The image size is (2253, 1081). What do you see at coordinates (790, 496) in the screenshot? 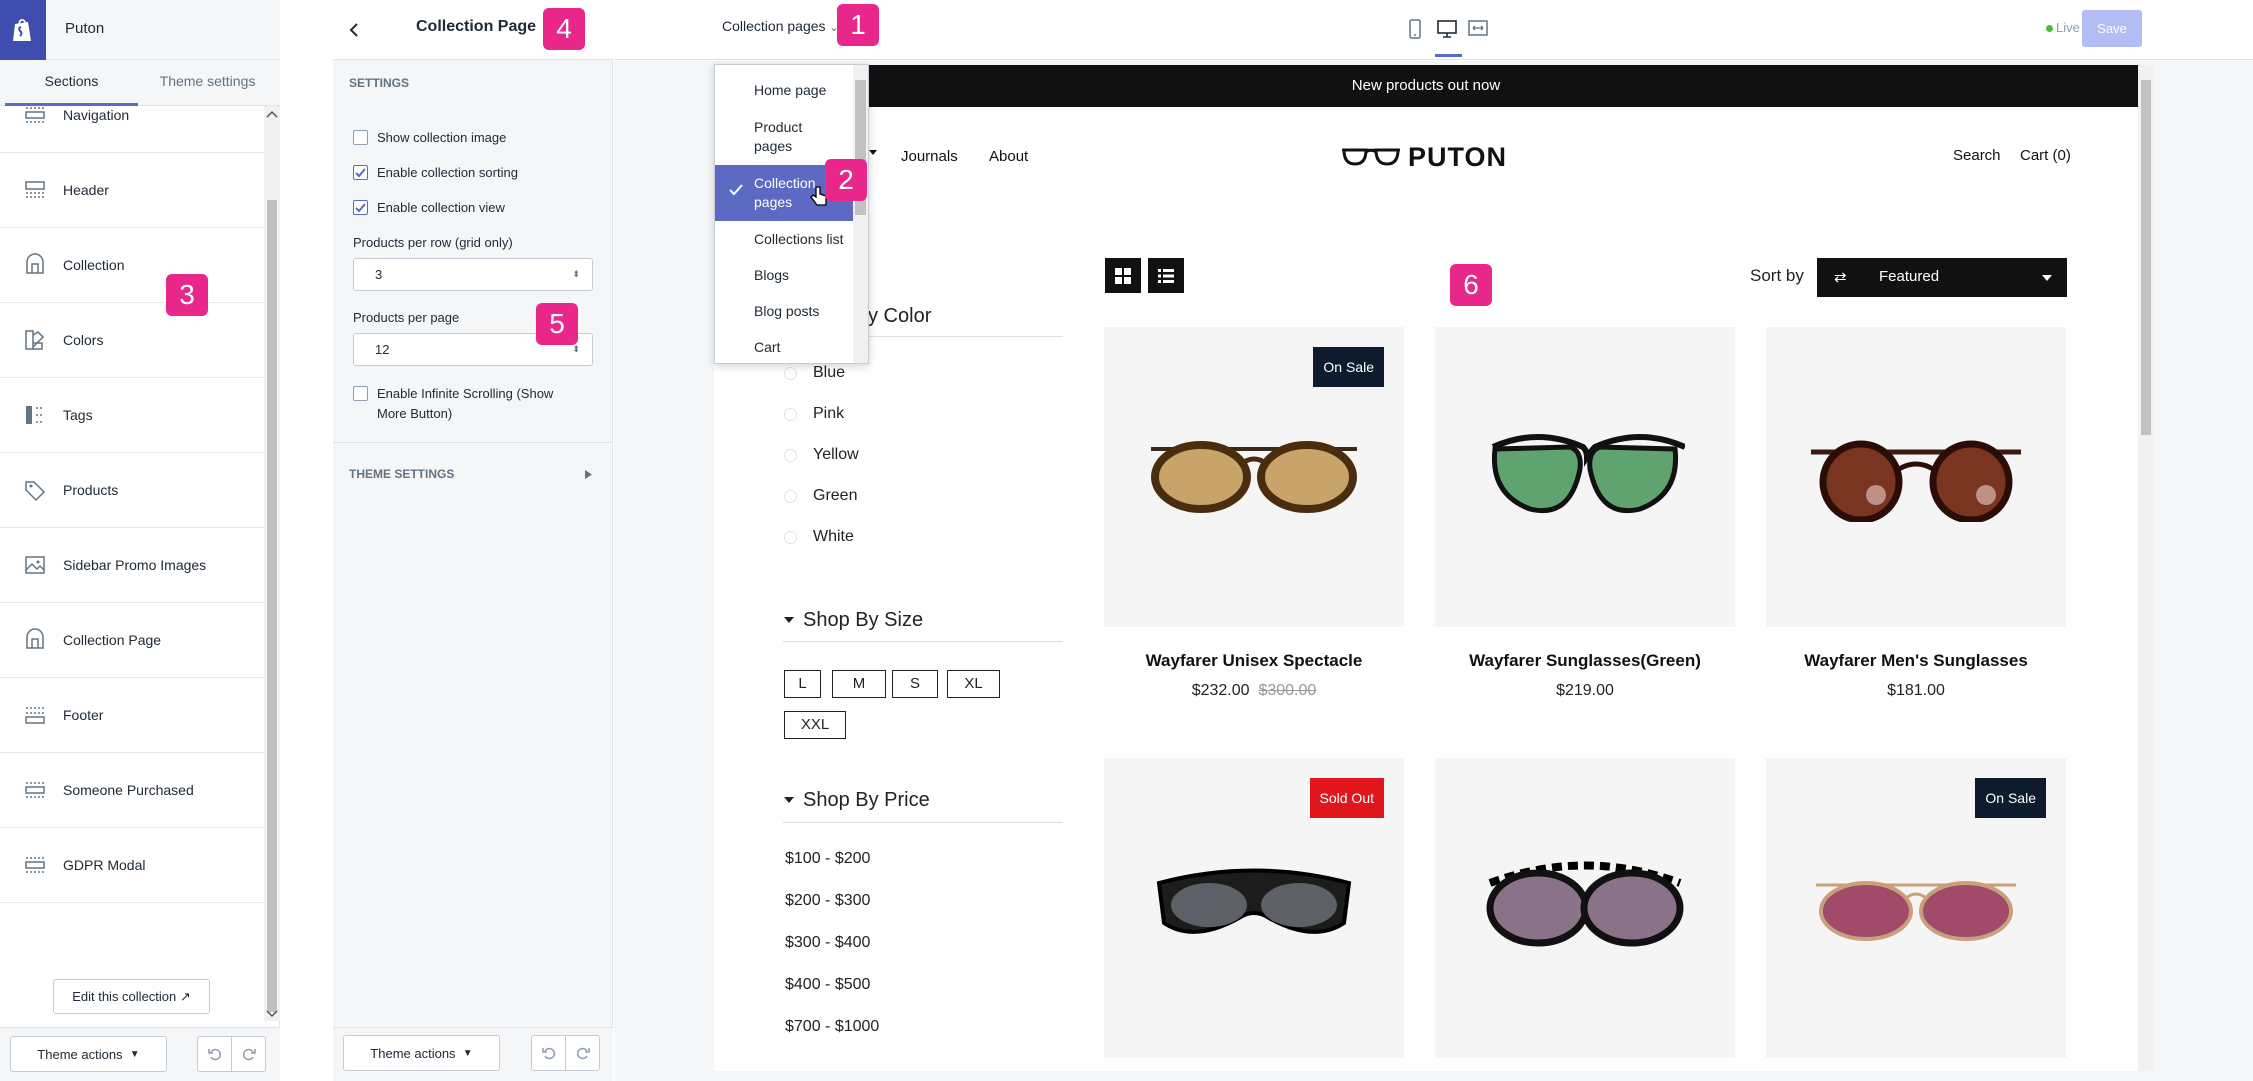
I see `color-swatch-green` at bounding box center [790, 496].